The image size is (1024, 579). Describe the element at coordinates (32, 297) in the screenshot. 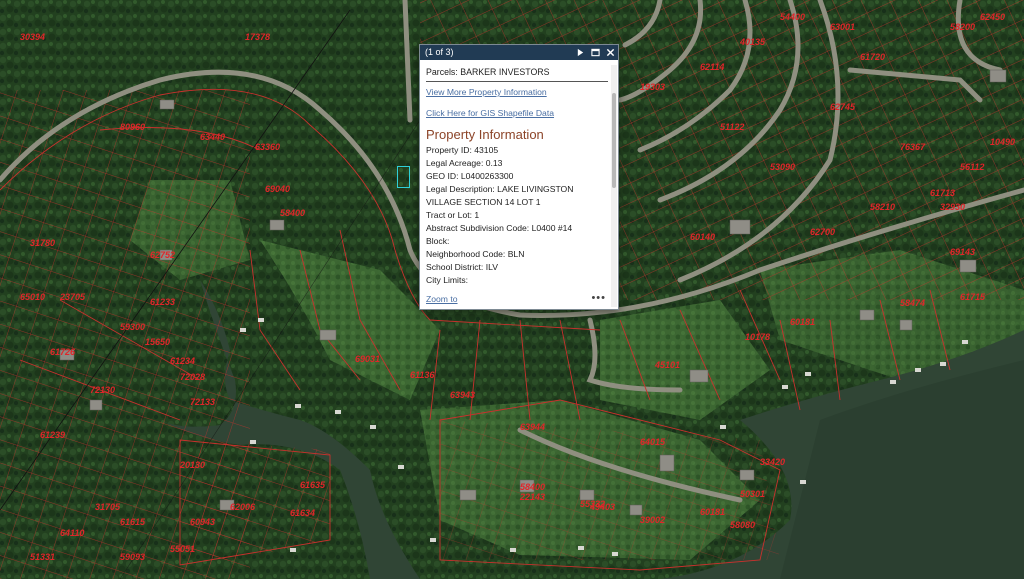

I see `parcel-label: 65010` at that location.